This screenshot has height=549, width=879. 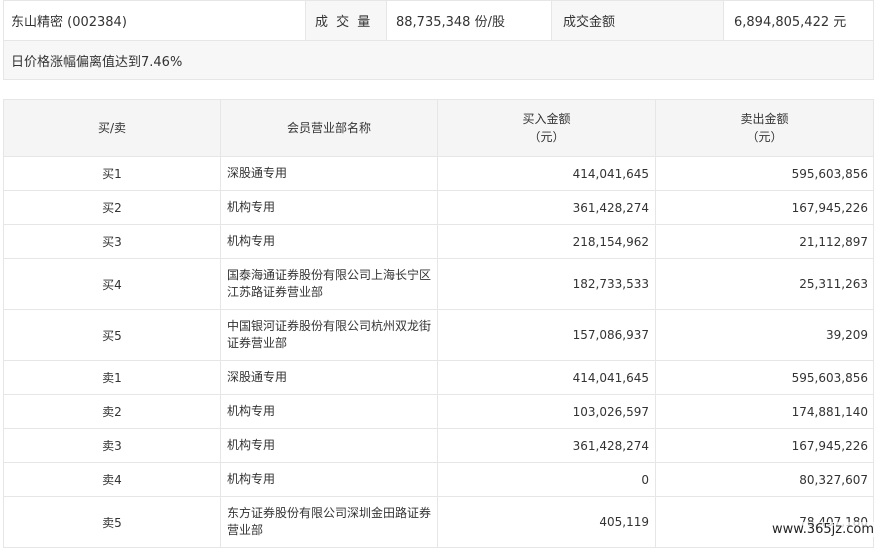 I want to click on row-sell: 25,311,263, so click(x=764, y=284).